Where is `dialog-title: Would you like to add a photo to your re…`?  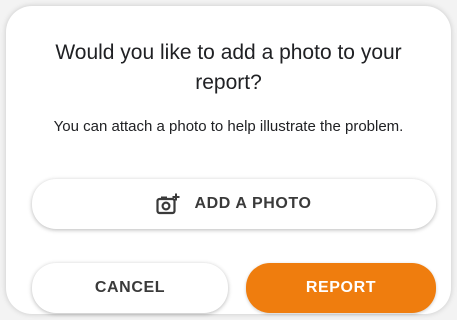 dialog-title: Would you like to add a photo to your re… is located at coordinates (228, 67).